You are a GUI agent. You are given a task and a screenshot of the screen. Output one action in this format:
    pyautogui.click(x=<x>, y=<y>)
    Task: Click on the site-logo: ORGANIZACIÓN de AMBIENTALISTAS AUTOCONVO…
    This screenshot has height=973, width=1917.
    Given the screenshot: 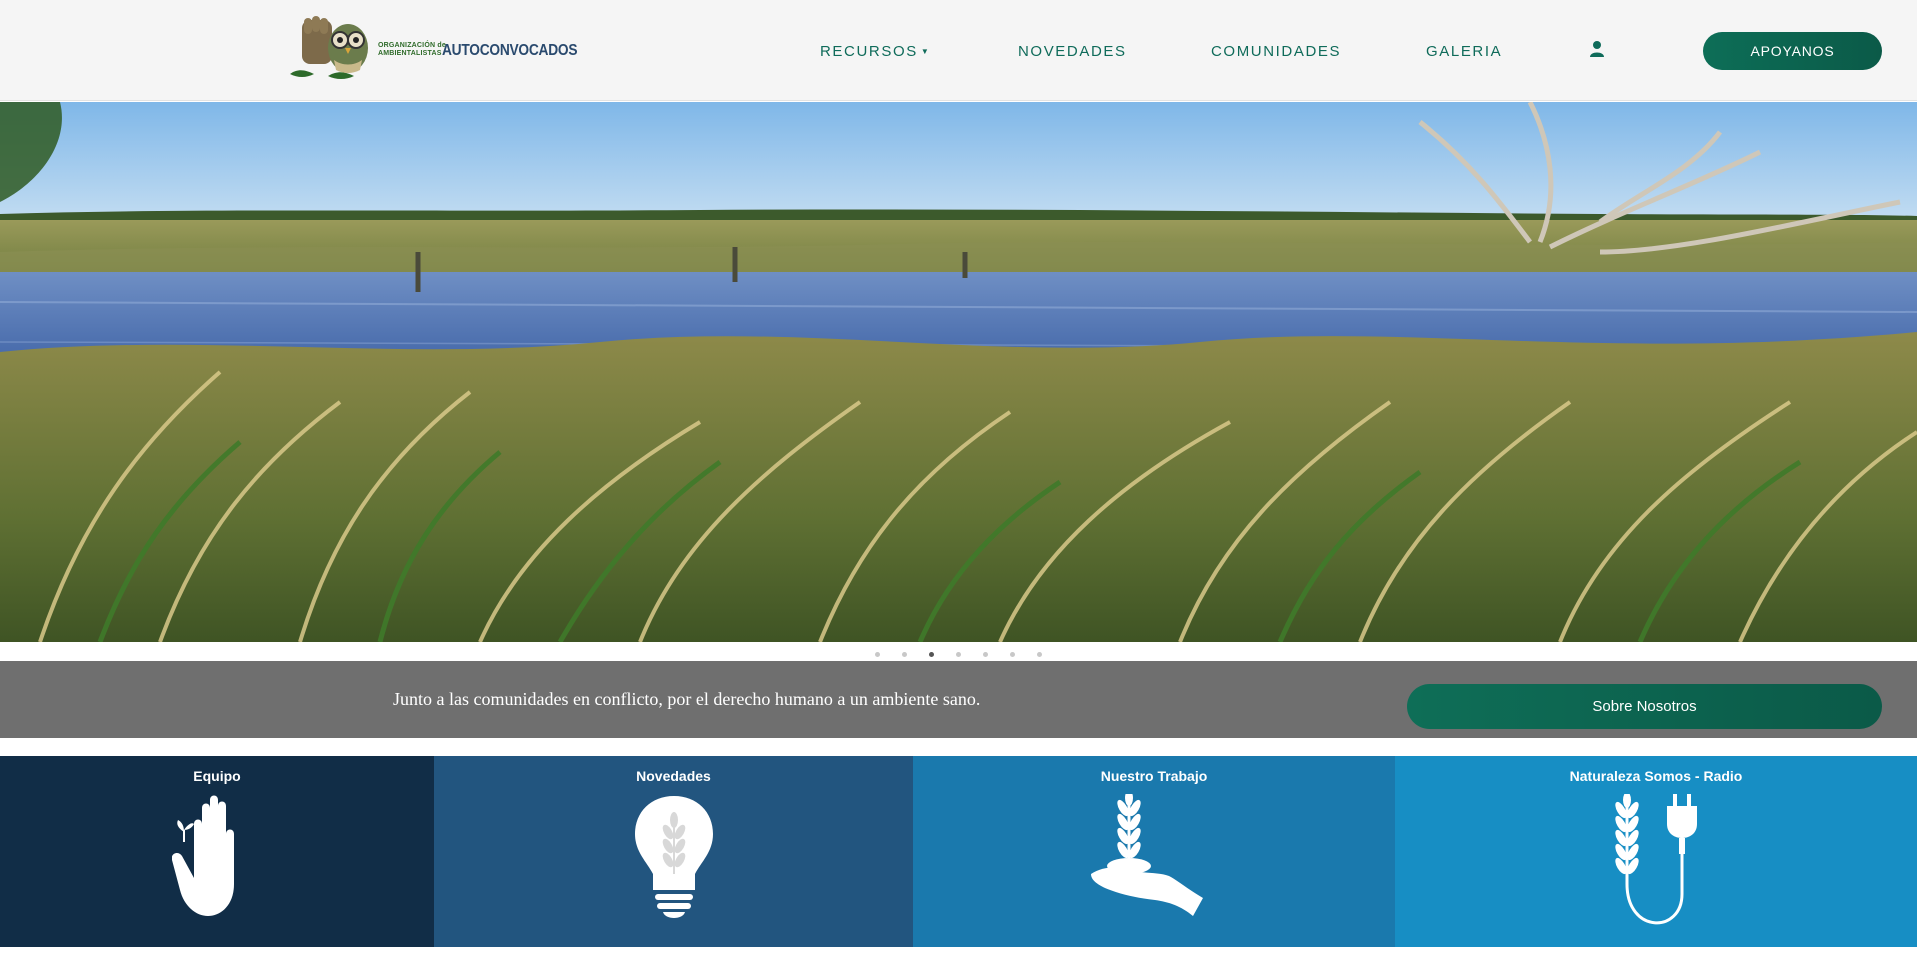 What is the action you would take?
    pyautogui.click(x=433, y=47)
    